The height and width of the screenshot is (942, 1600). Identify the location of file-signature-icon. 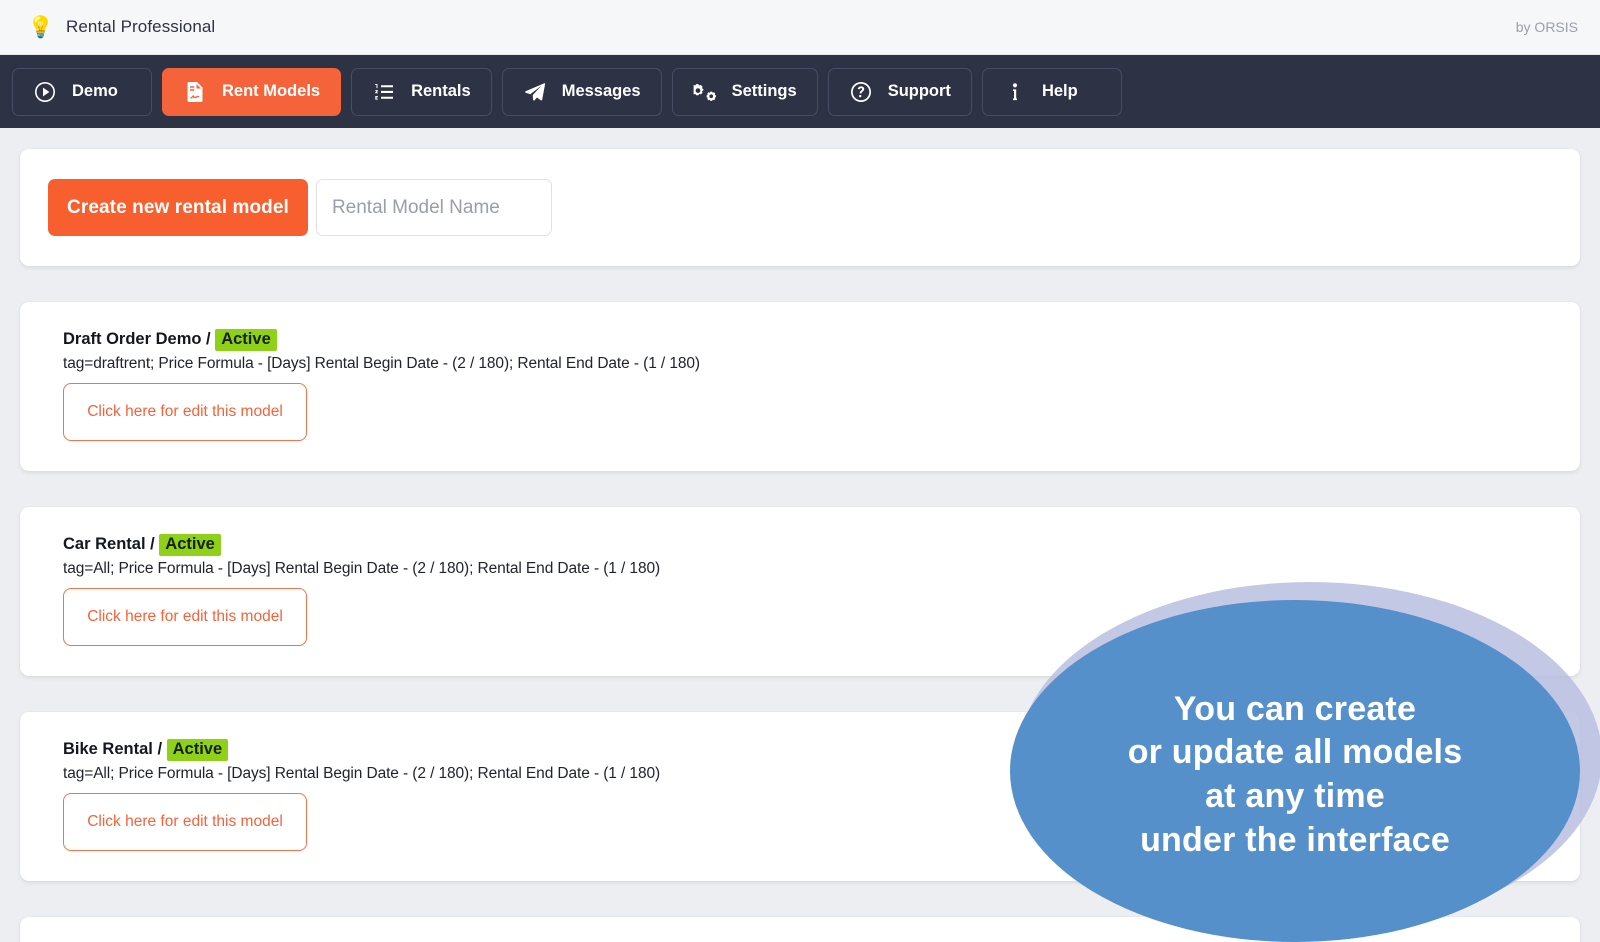
(195, 92).